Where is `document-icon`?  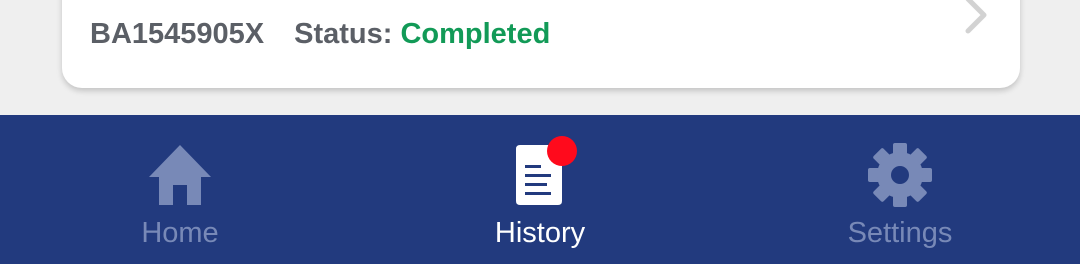
document-icon is located at coordinates (541, 172).